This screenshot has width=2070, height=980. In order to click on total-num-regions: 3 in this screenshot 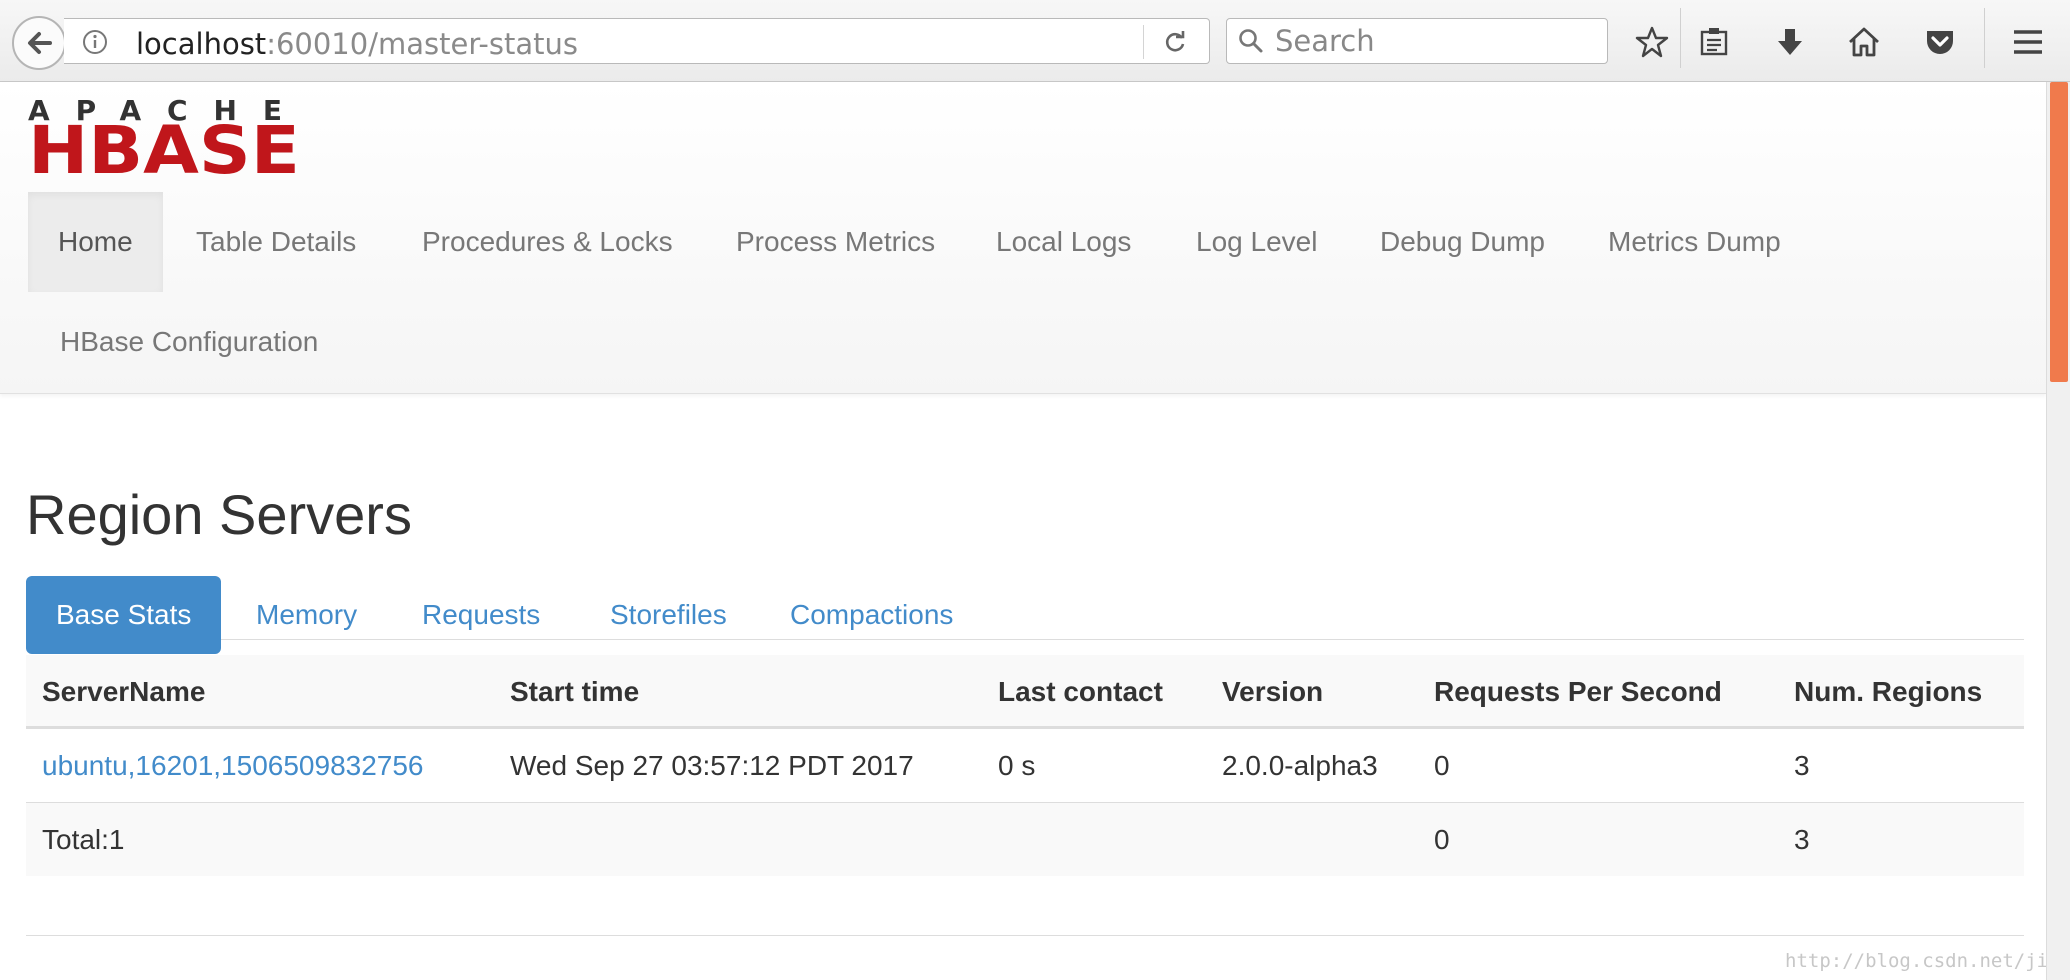, I will do `click(1802, 839)`.